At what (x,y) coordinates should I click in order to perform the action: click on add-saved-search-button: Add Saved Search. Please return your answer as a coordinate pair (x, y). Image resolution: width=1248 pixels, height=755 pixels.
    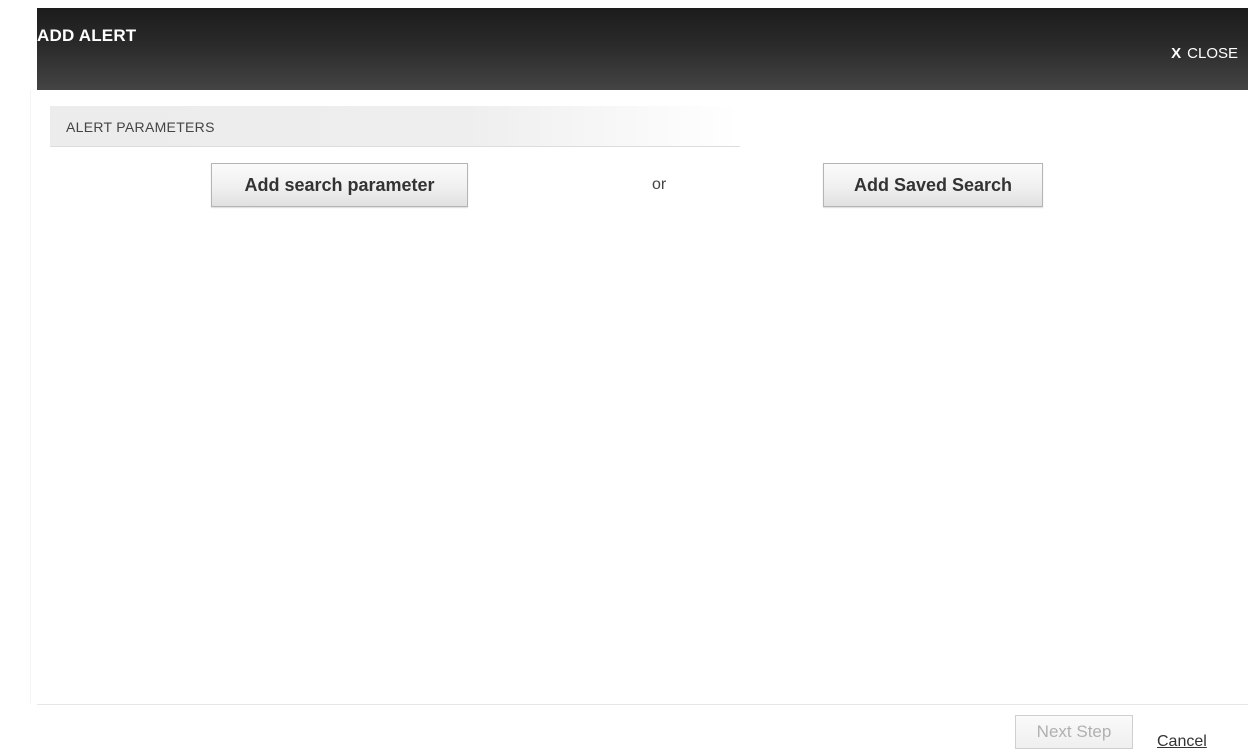
    Looking at the image, I should click on (933, 185).